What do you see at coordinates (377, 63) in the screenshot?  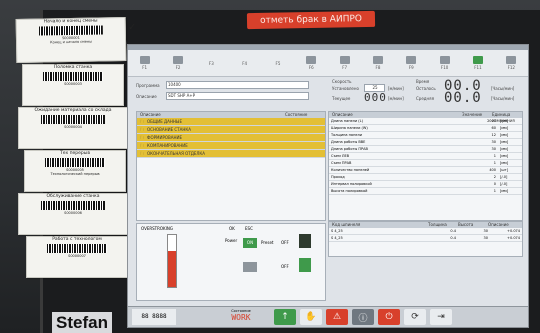 I see `toolbar-key-f8: F8` at bounding box center [377, 63].